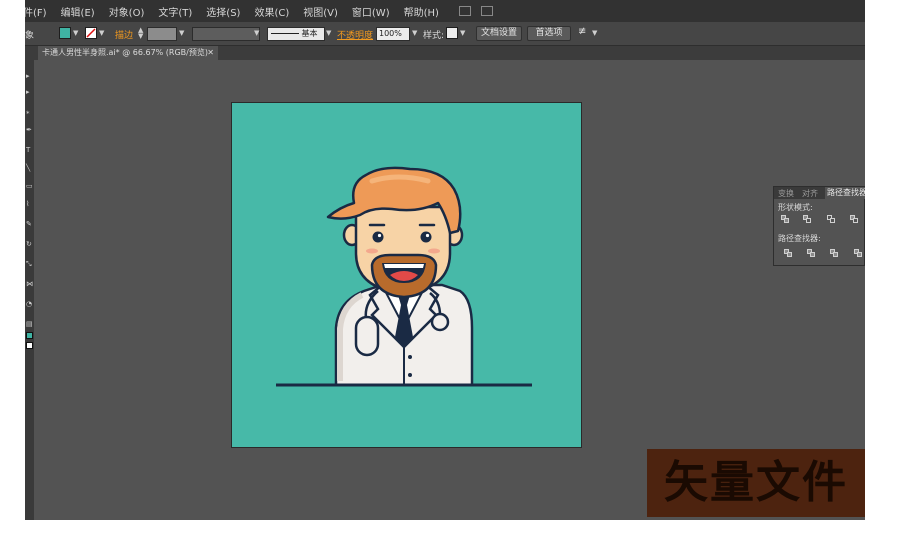 This screenshot has height=552, width=900. I want to click on watermark-label: 矢量文件, so click(756, 483).